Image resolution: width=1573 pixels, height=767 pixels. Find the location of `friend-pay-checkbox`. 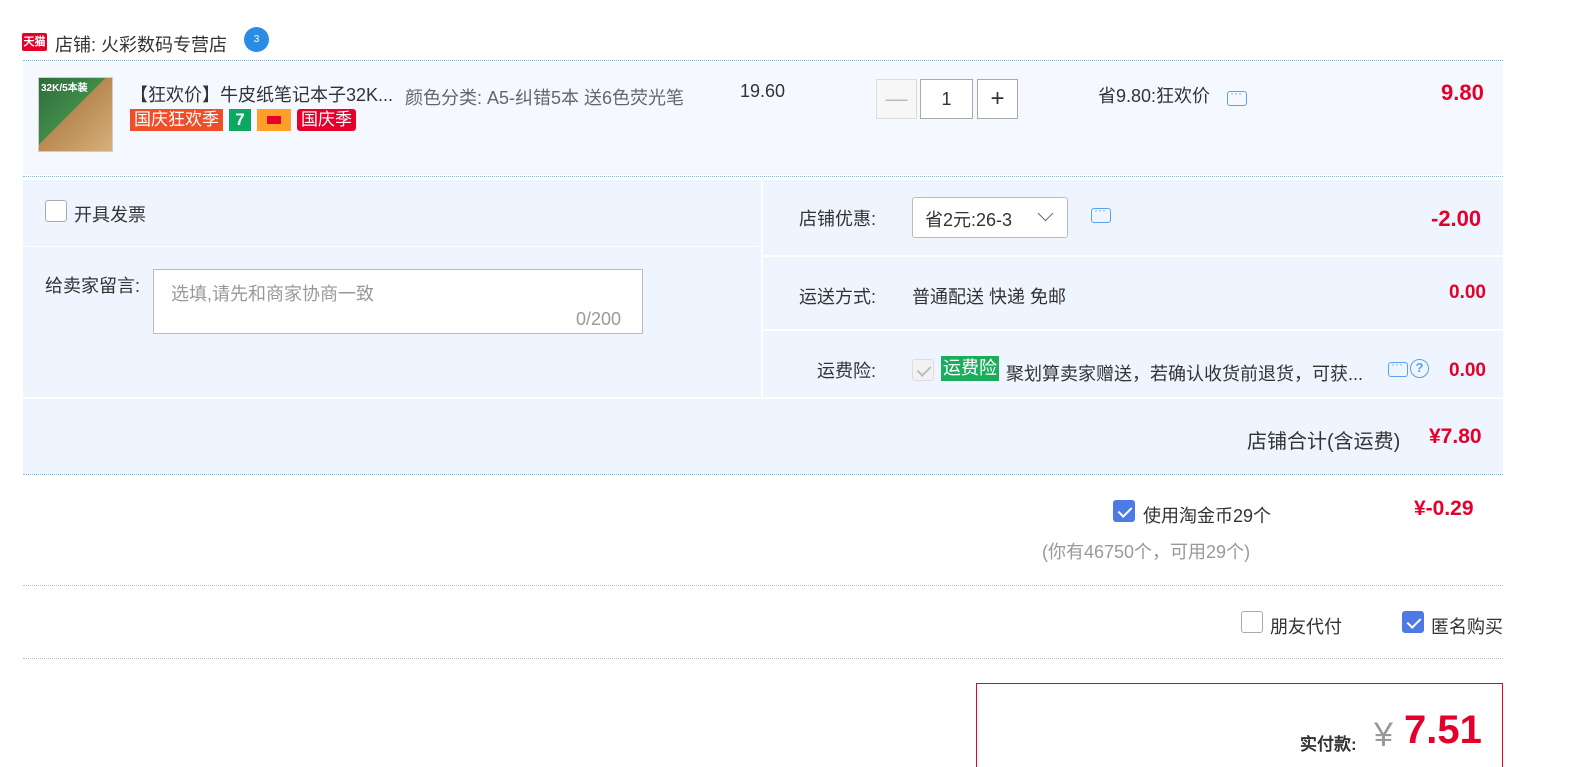

friend-pay-checkbox is located at coordinates (1252, 622).